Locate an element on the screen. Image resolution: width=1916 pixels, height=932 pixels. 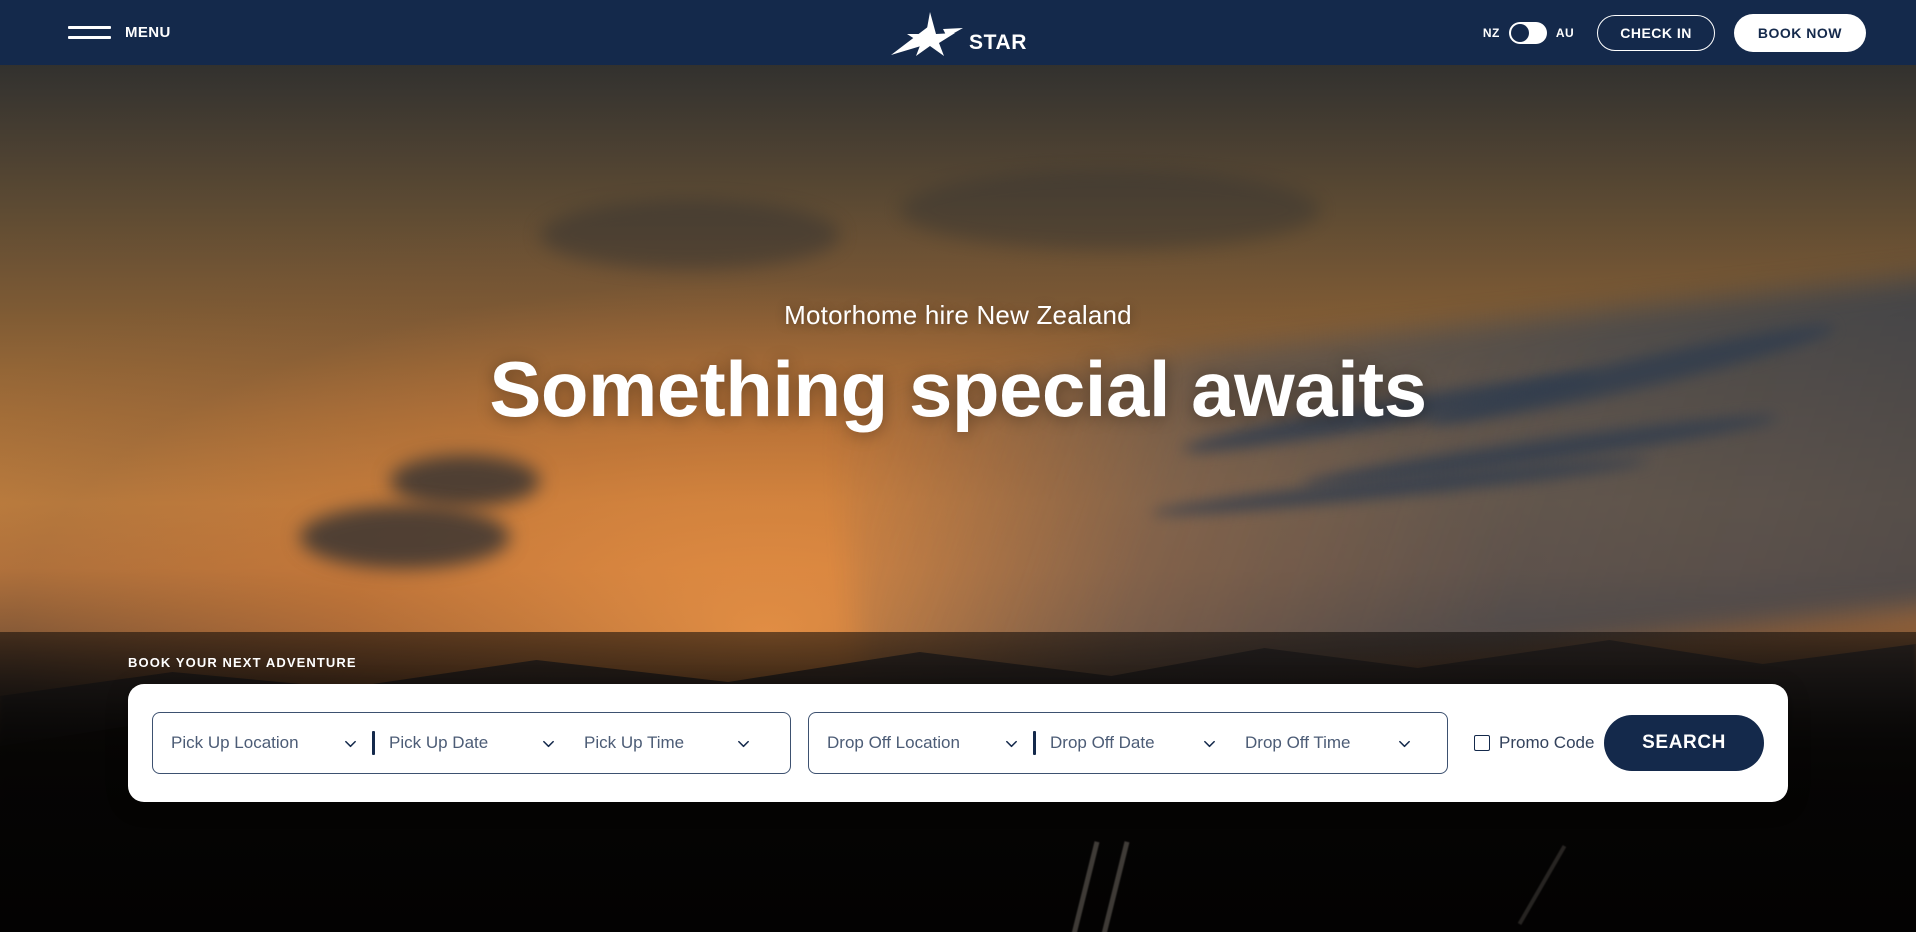
header-actions: NZ AU CHECK IN BOOK NOW is located at coordinates (1674, 32).